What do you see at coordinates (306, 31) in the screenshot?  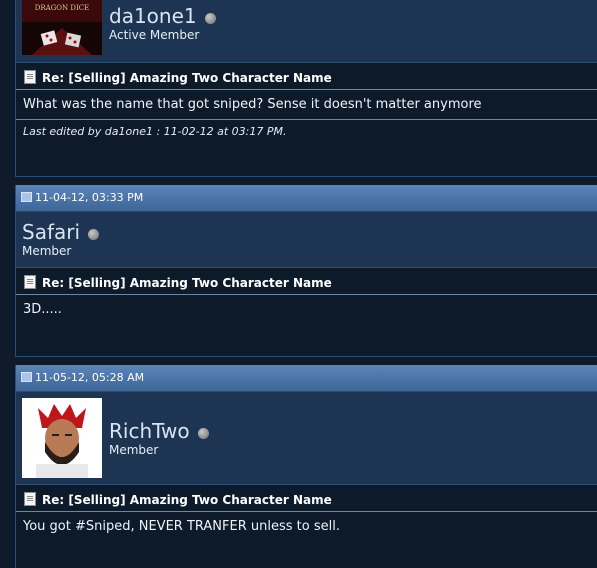 I see `post-1-userbar: DRAGON DICE da1one1 Active Member` at bounding box center [306, 31].